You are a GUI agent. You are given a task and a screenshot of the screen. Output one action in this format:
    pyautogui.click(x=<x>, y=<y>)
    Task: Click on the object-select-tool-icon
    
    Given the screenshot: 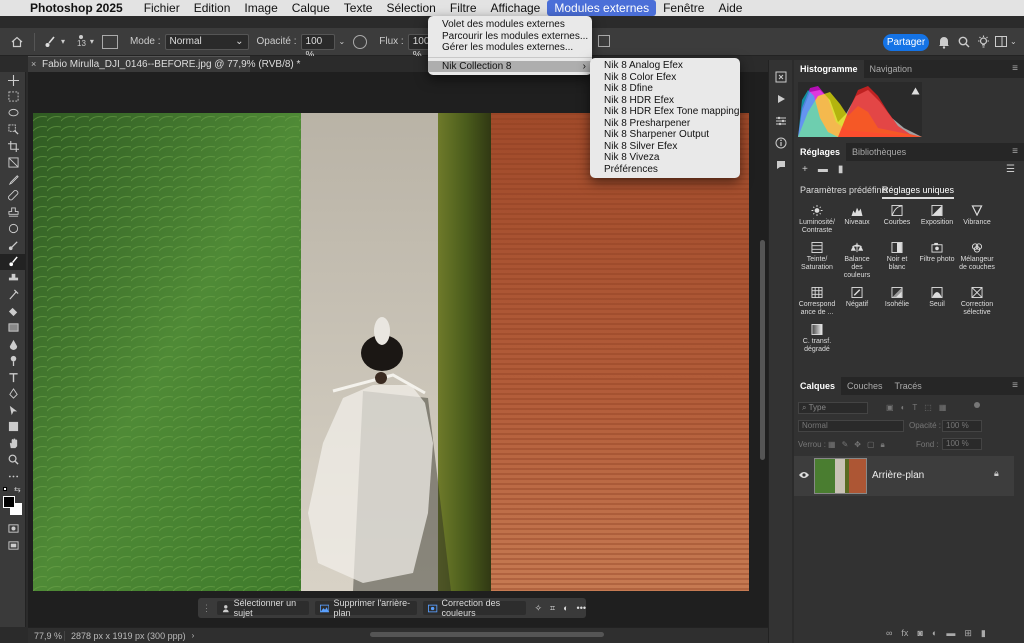 What is the action you would take?
    pyautogui.click(x=13, y=130)
    